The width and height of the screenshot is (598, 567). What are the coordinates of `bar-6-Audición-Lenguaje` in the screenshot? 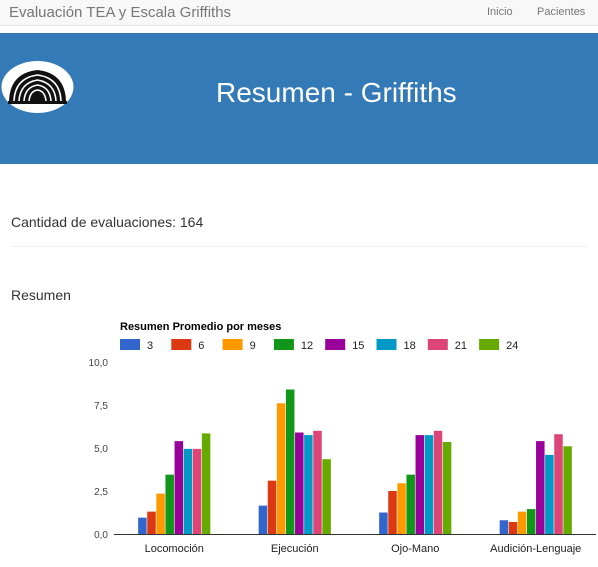 It's located at (513, 527).